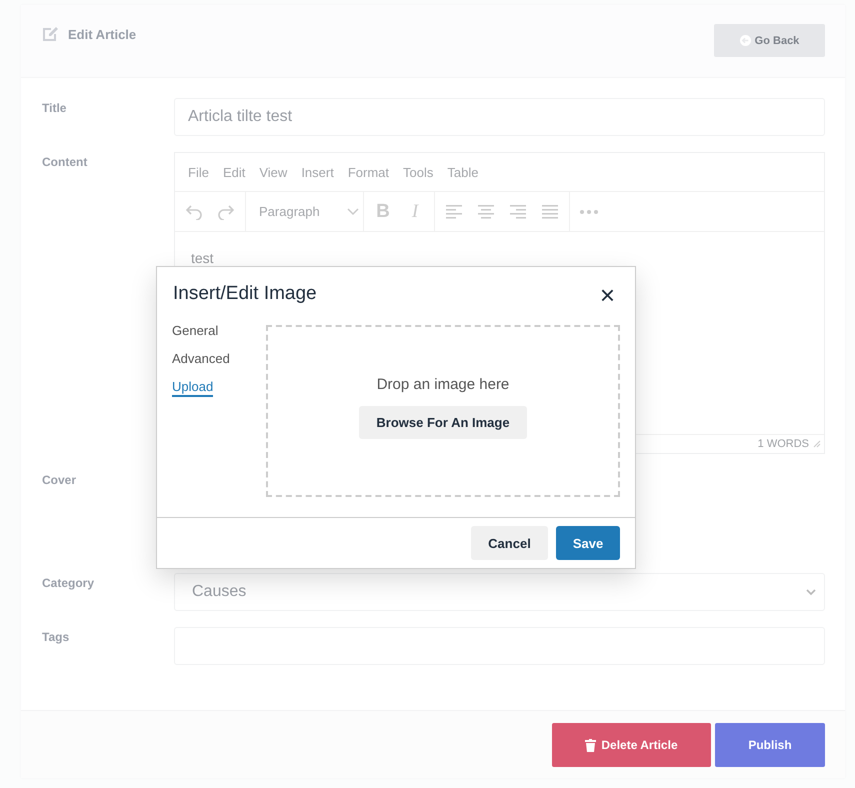 The width and height of the screenshot is (855, 788). Describe the element at coordinates (273, 172) in the screenshot. I see `menu-item: View` at that location.